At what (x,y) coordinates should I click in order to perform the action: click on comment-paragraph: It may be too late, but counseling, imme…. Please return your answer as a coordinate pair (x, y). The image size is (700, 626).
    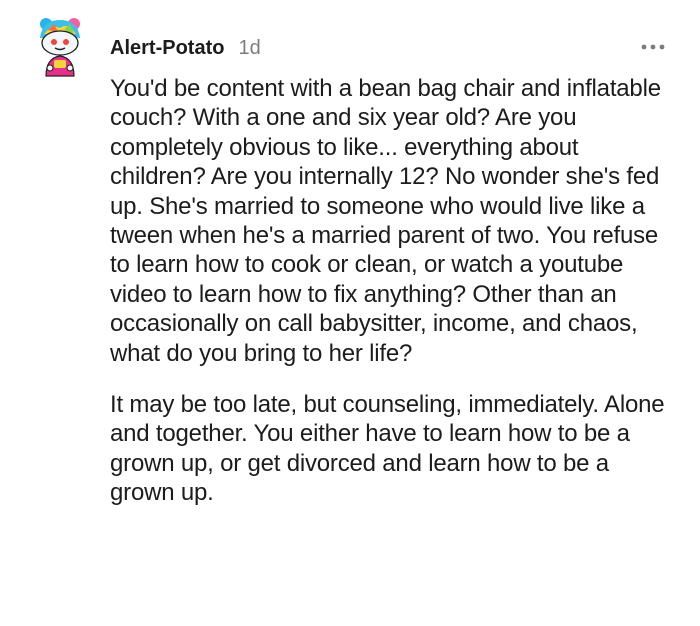
    Looking at the image, I should click on (387, 449).